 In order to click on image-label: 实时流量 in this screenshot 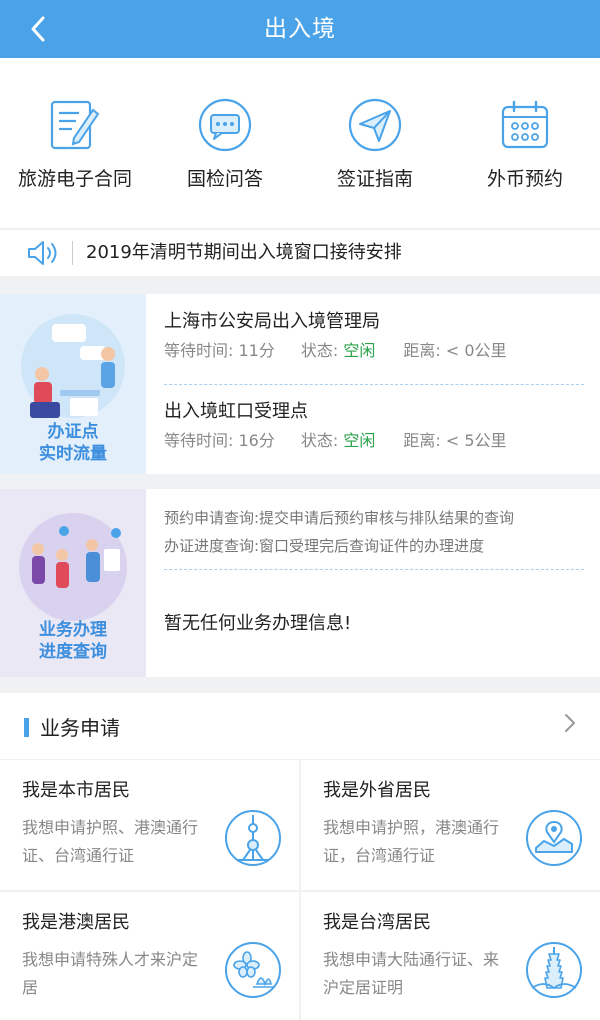, I will do `click(73, 454)`.